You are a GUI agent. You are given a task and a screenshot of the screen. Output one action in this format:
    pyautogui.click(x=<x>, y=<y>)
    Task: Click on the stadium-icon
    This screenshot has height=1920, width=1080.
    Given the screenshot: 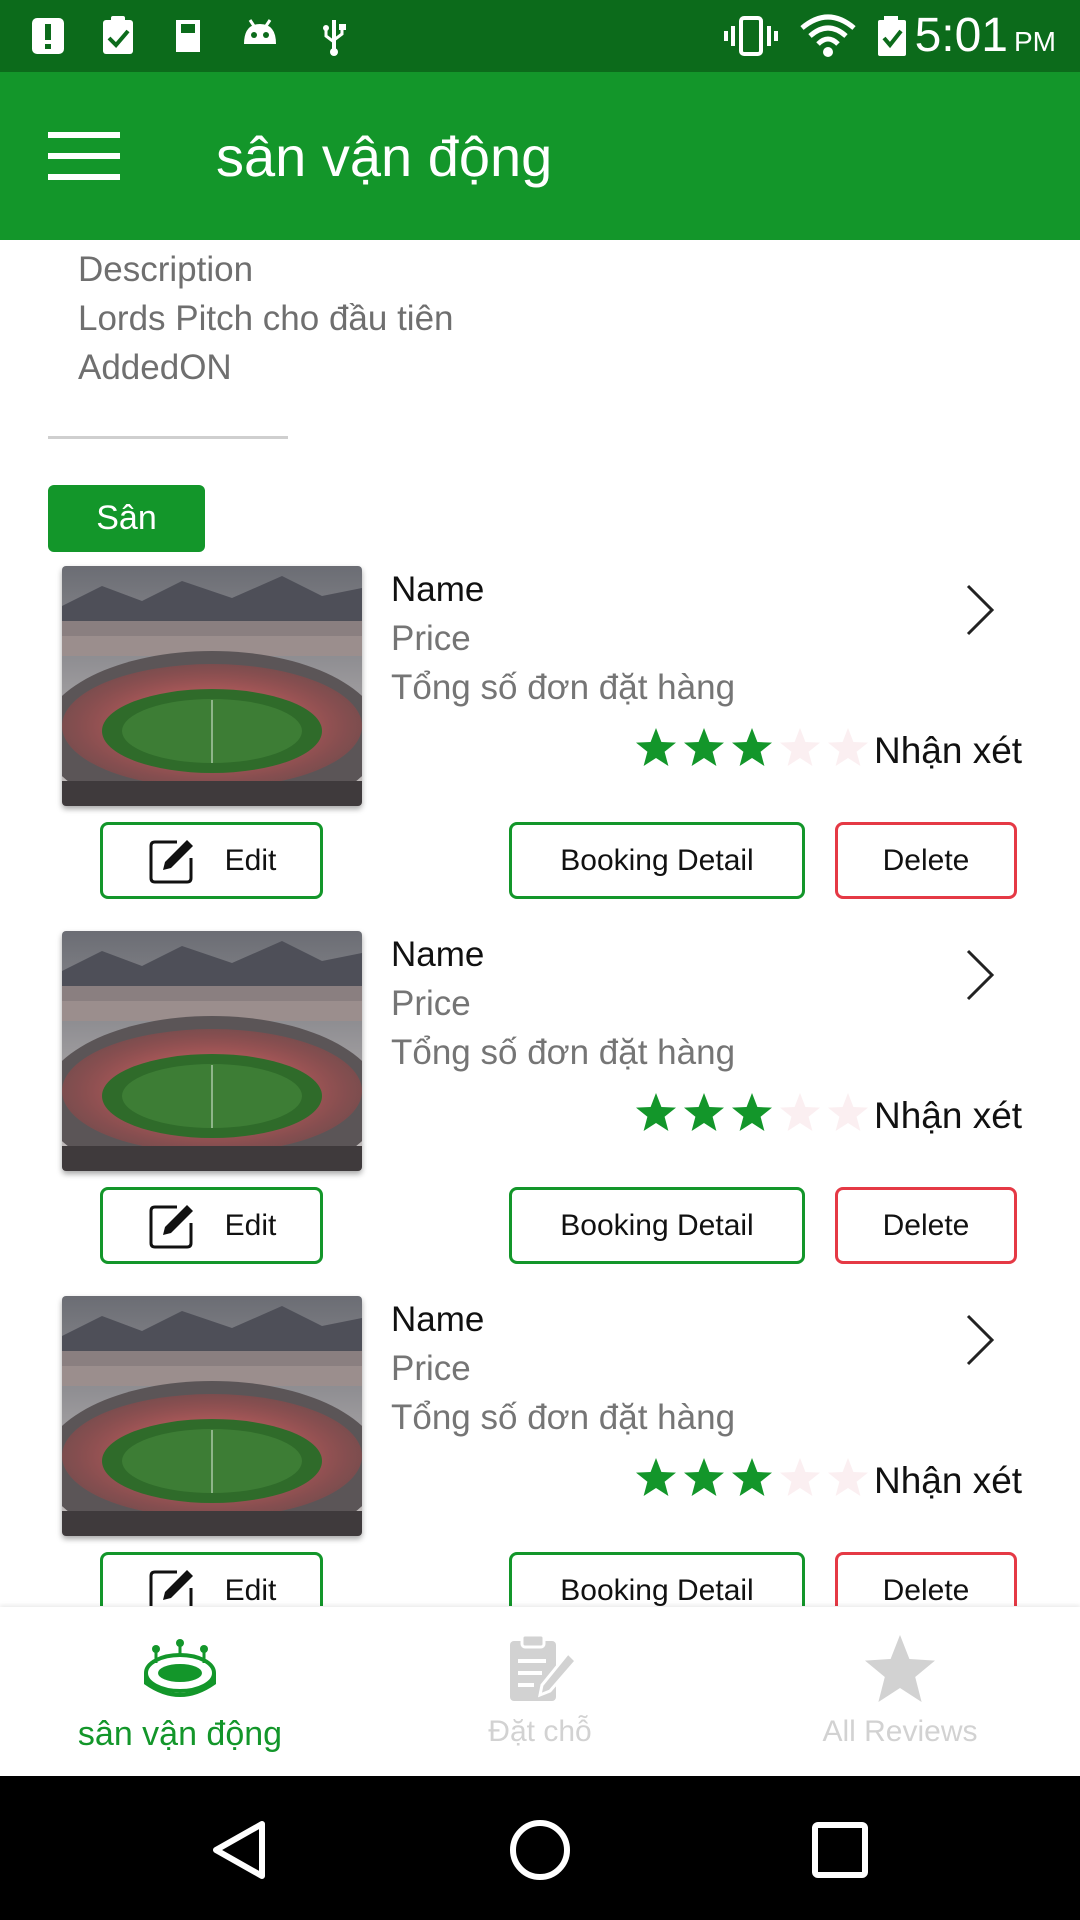 What is the action you would take?
    pyautogui.click(x=180, y=1668)
    